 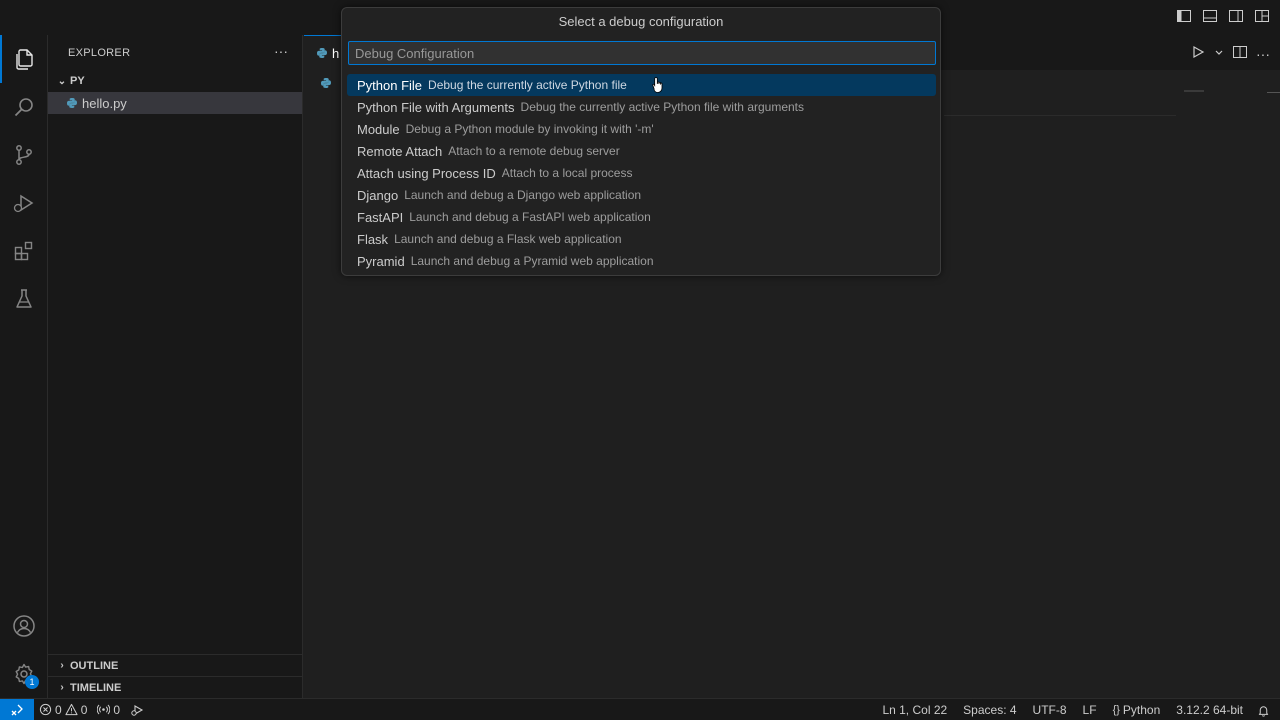 I want to click on run-debug-activity, so click(x=24, y=203).